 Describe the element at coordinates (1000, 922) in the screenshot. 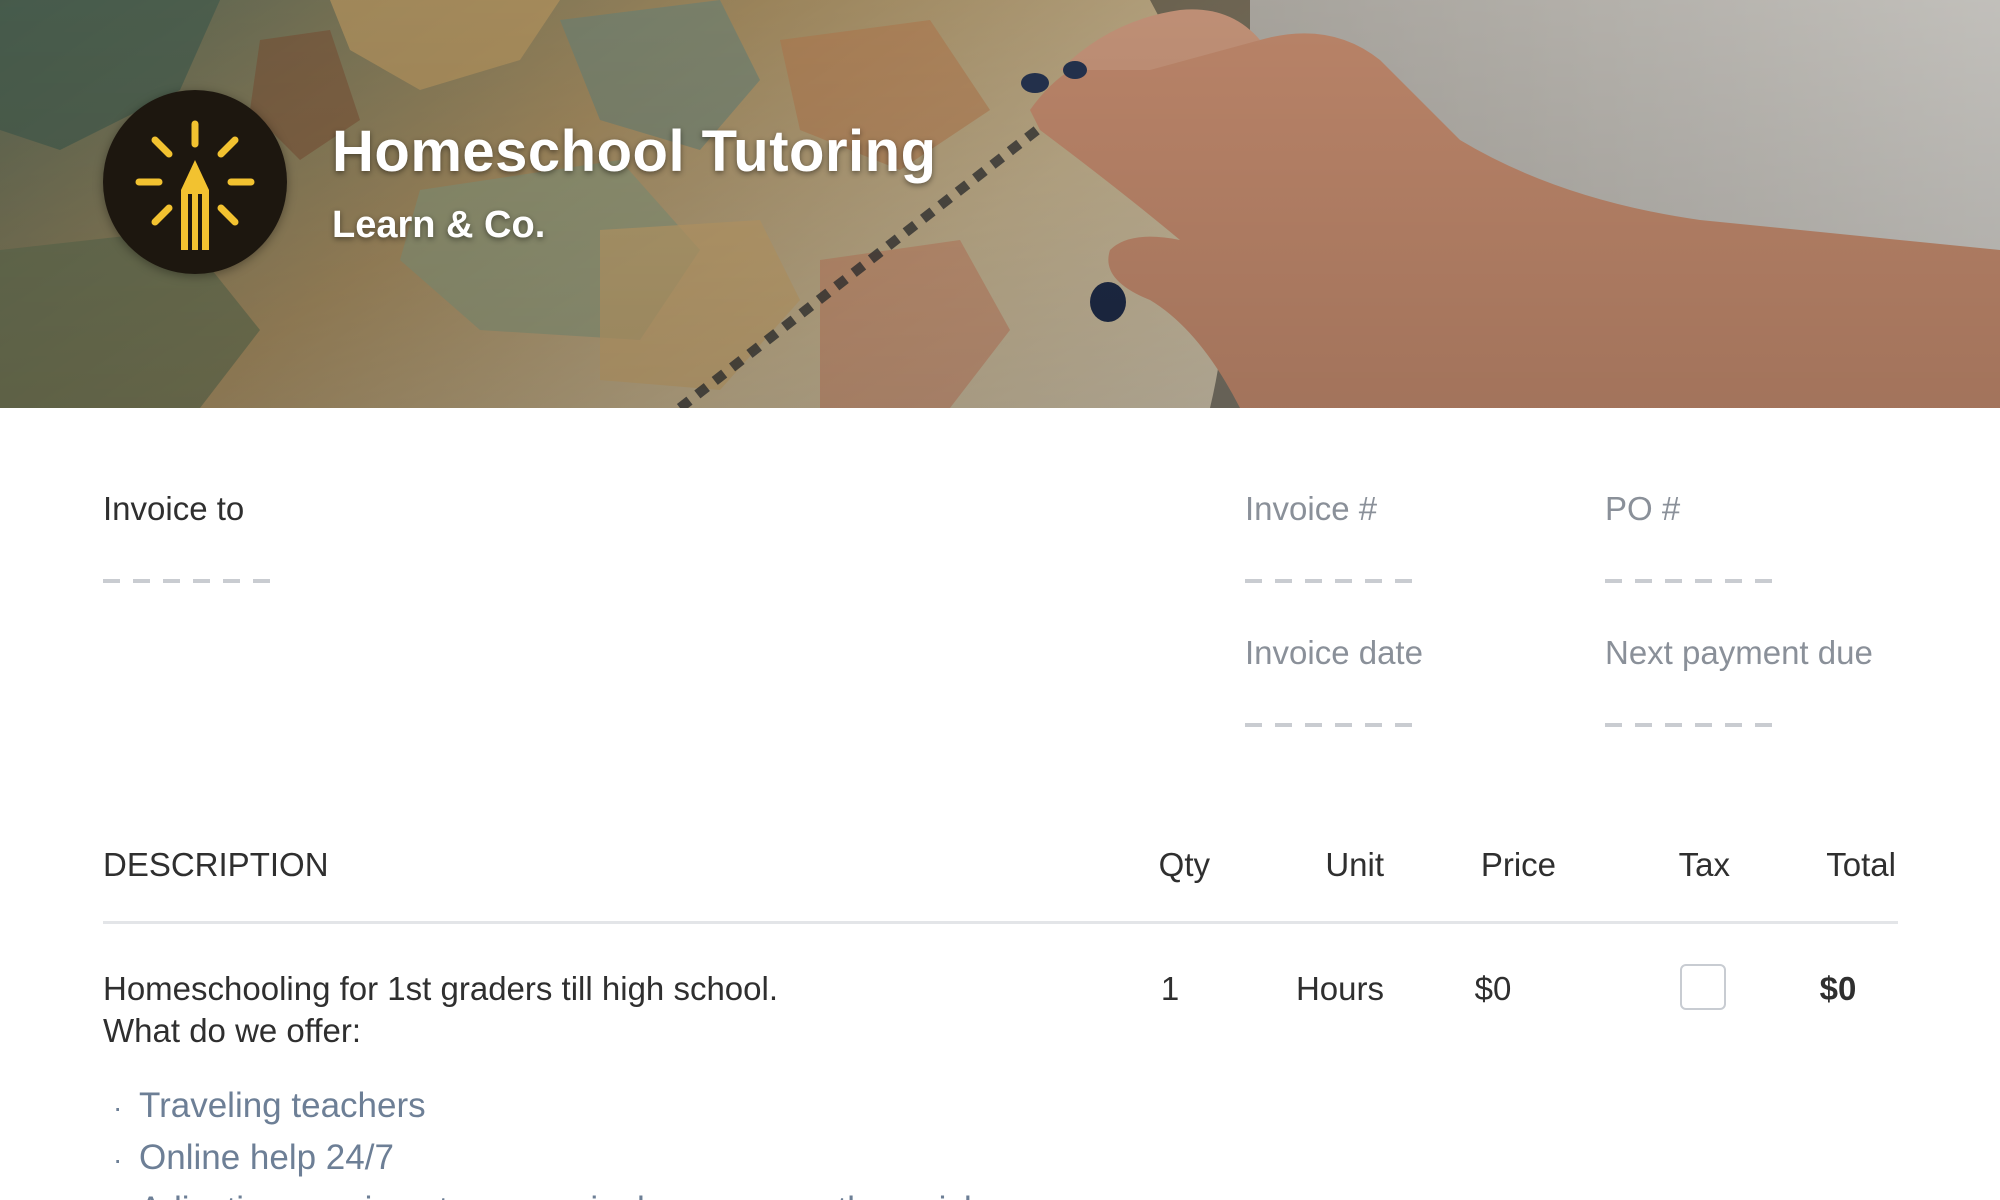

I see `table-header-divider` at that location.